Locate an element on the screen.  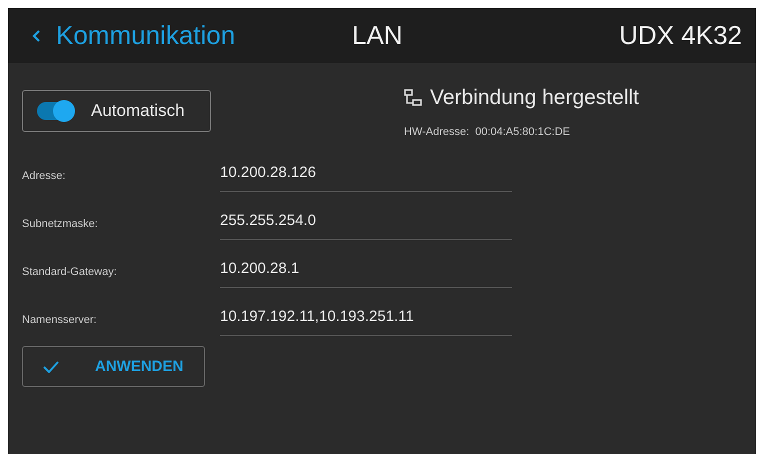
input-field: 10.197.192.11,10.193.251.11 is located at coordinates (366, 318).